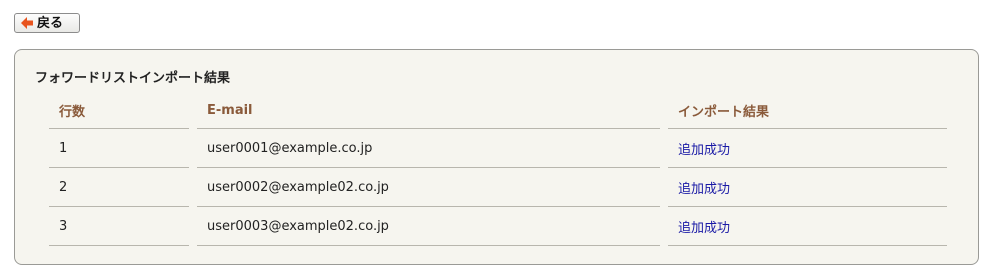 Image resolution: width=986 pixels, height=271 pixels. Describe the element at coordinates (428, 226) in the screenshot. I see `email-cell: user0003@example02.co.jp` at that location.